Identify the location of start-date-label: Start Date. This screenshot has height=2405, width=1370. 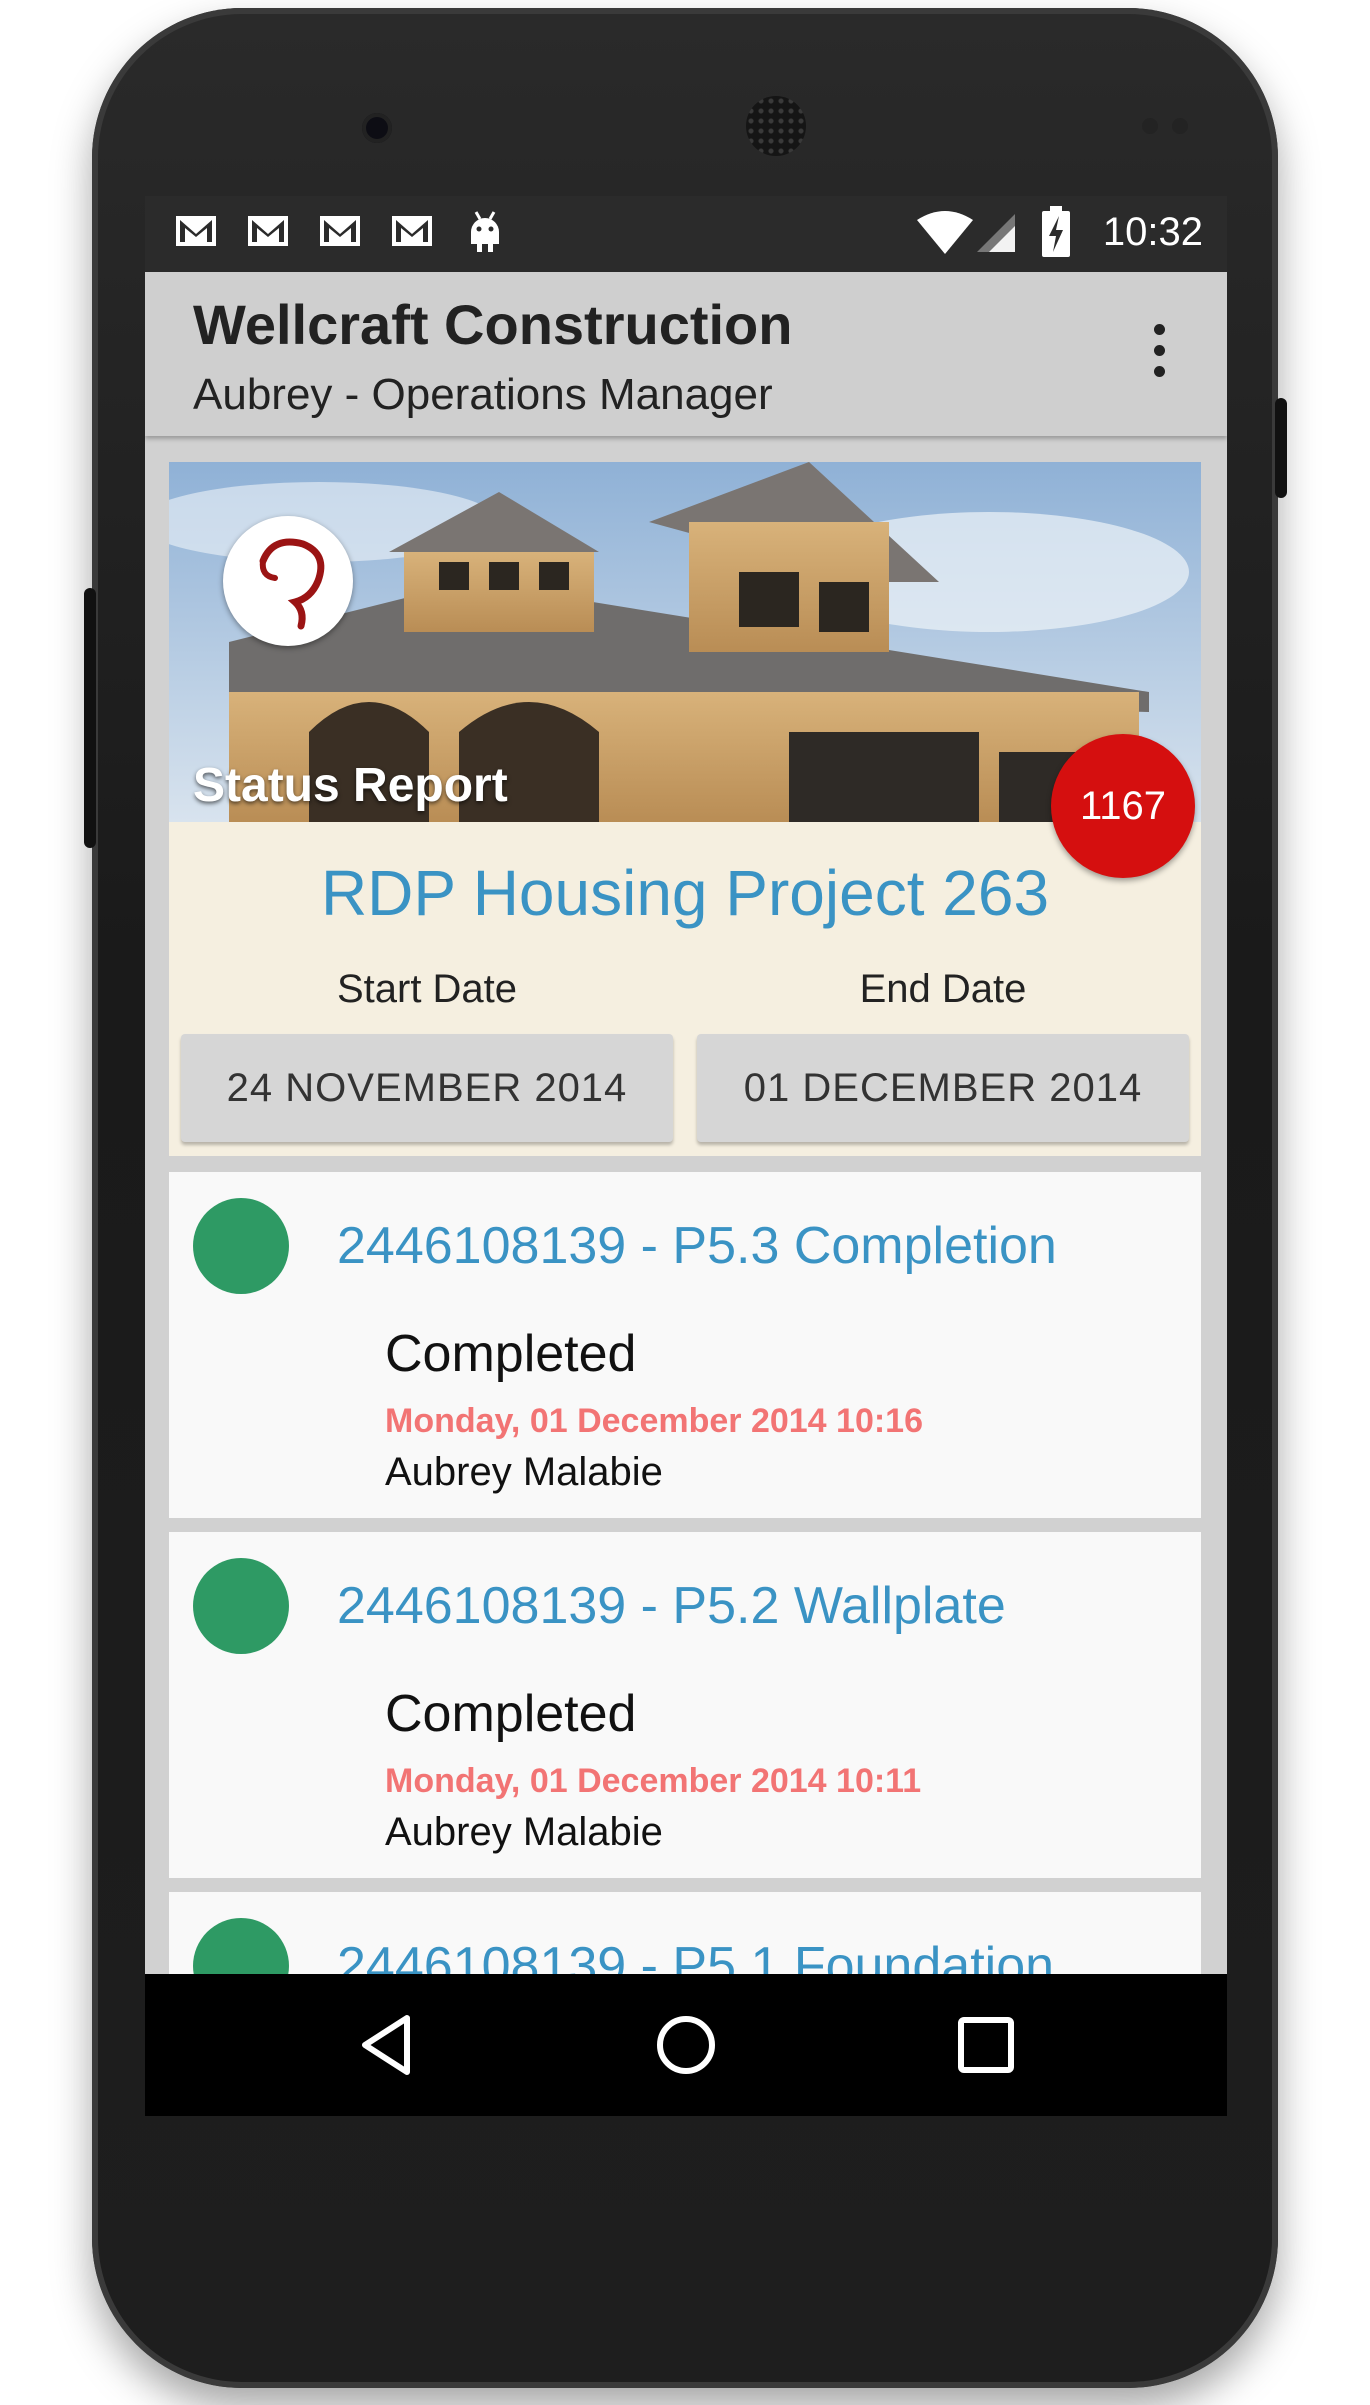
(427, 989).